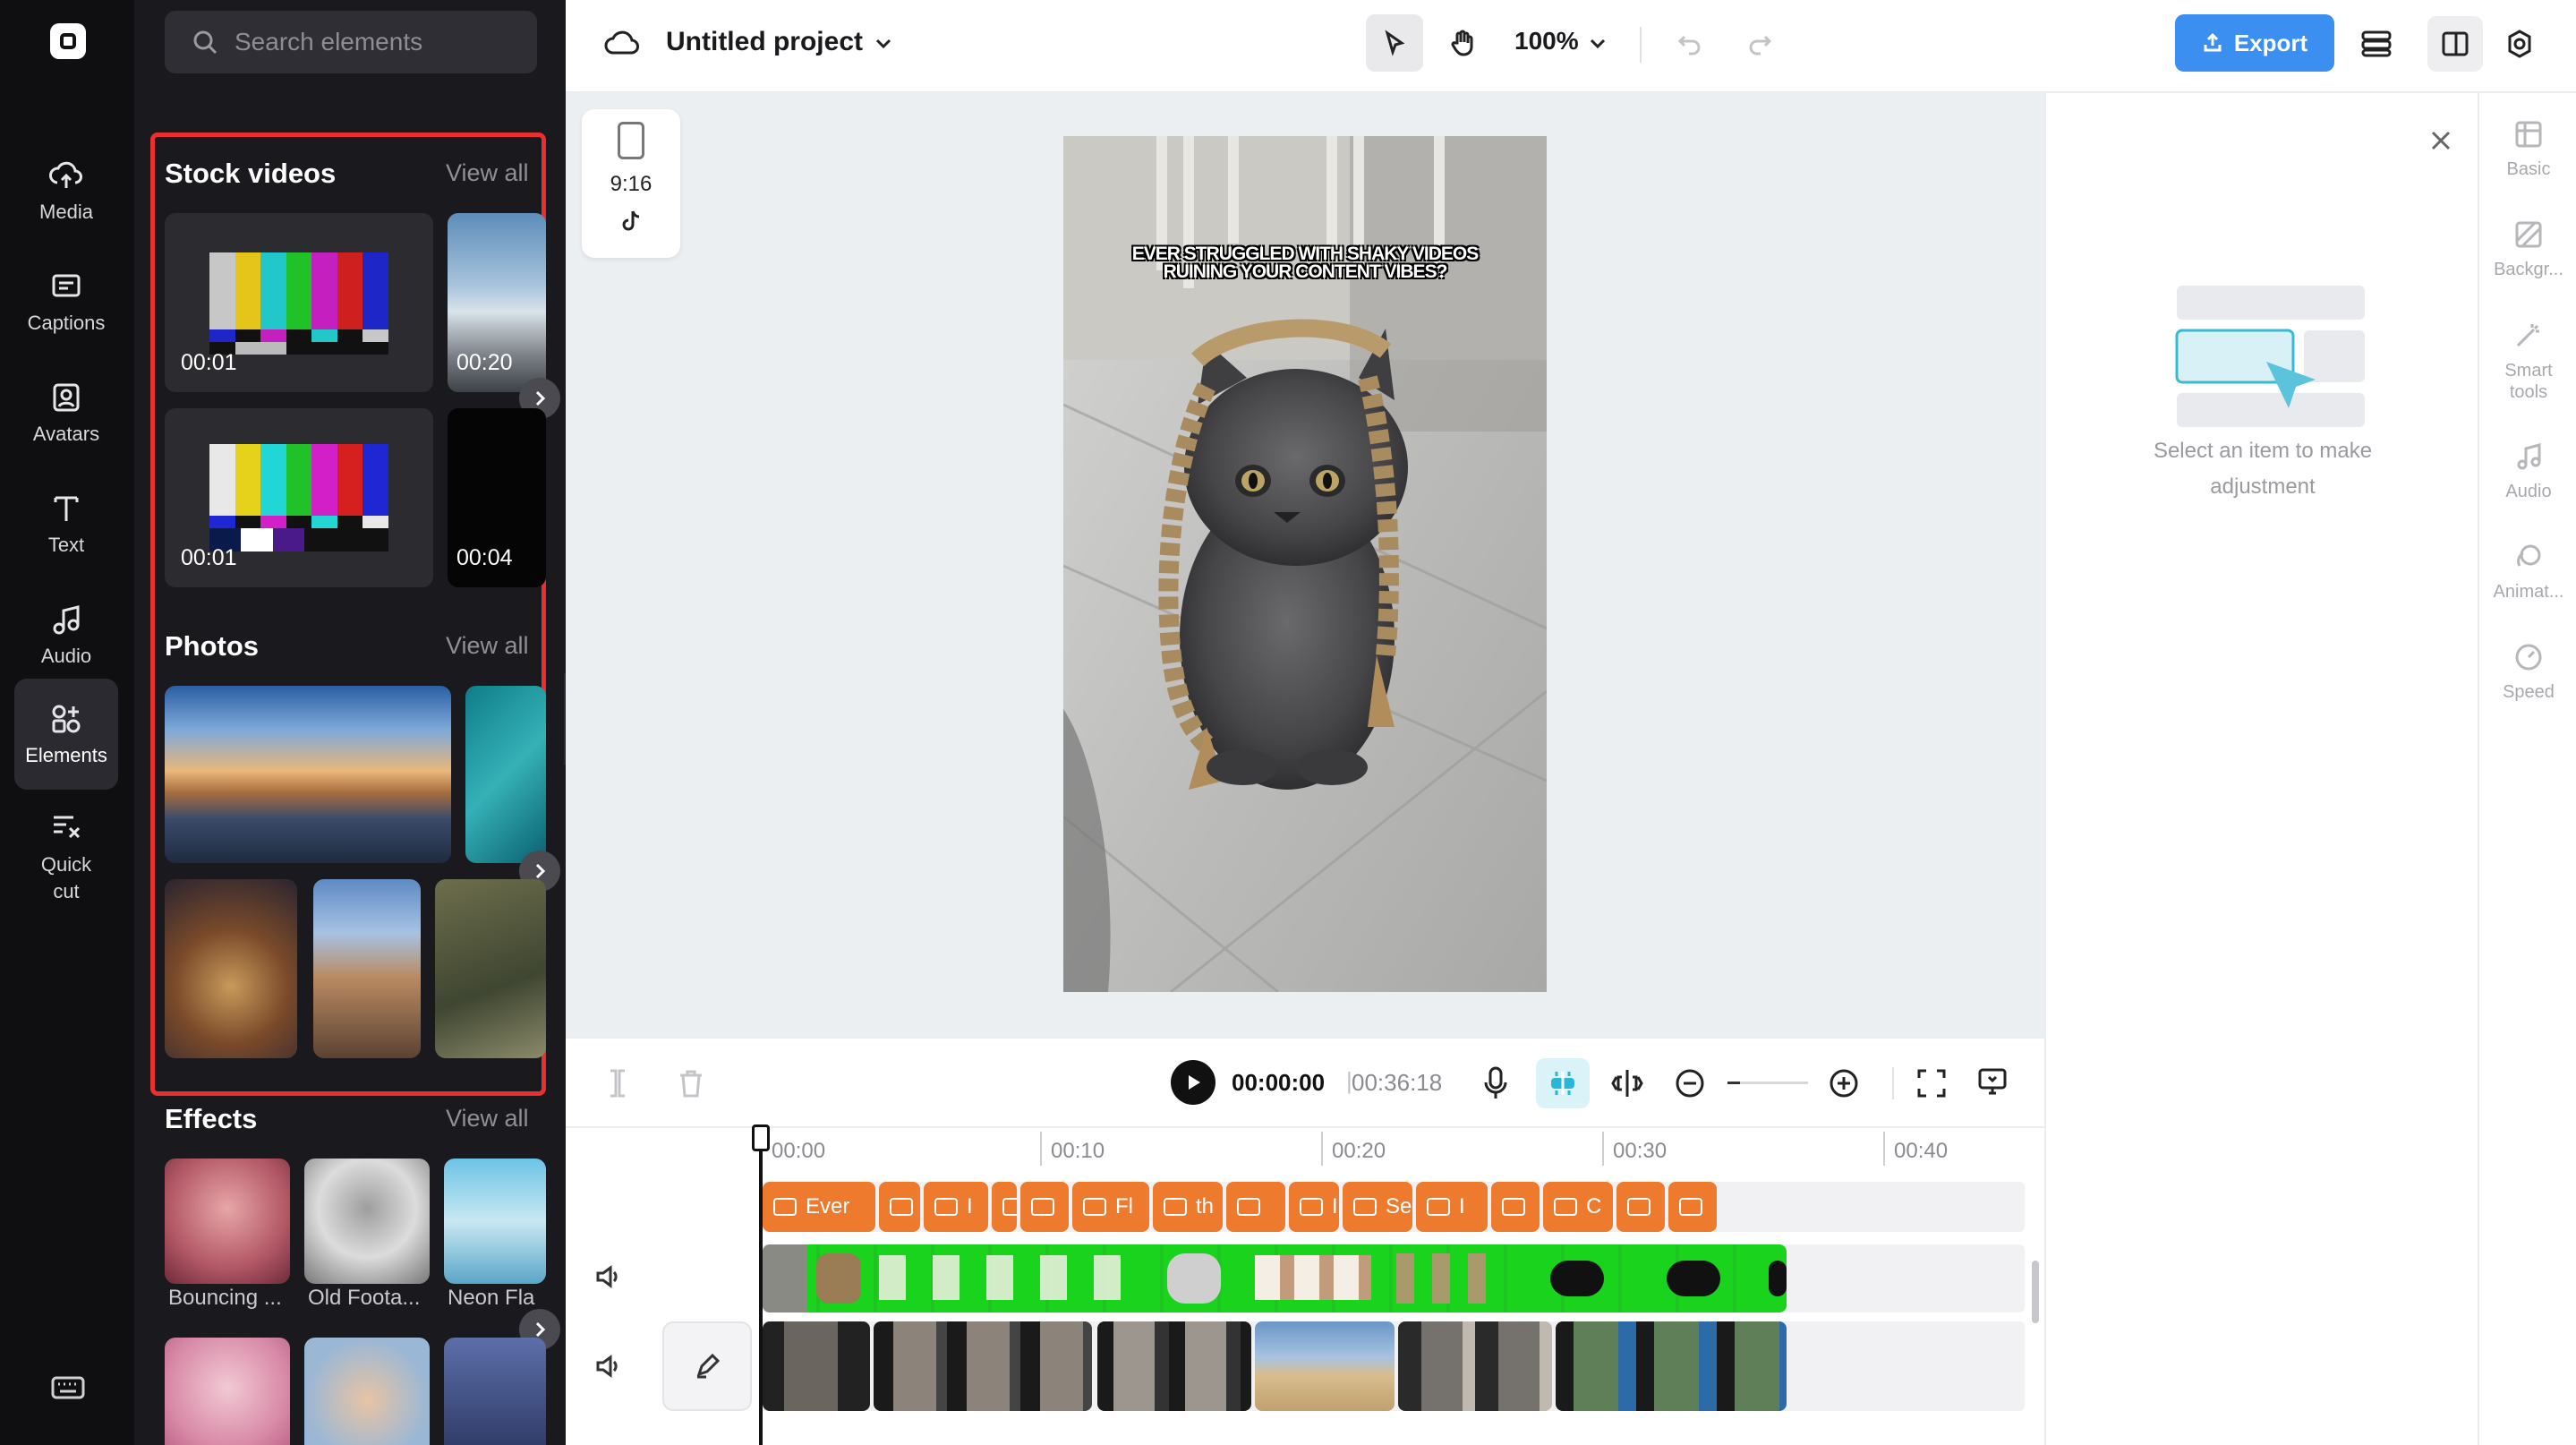 The width and height of the screenshot is (2576, 1445). Describe the element at coordinates (367, 968) in the screenshot. I see `photo-street` at that location.